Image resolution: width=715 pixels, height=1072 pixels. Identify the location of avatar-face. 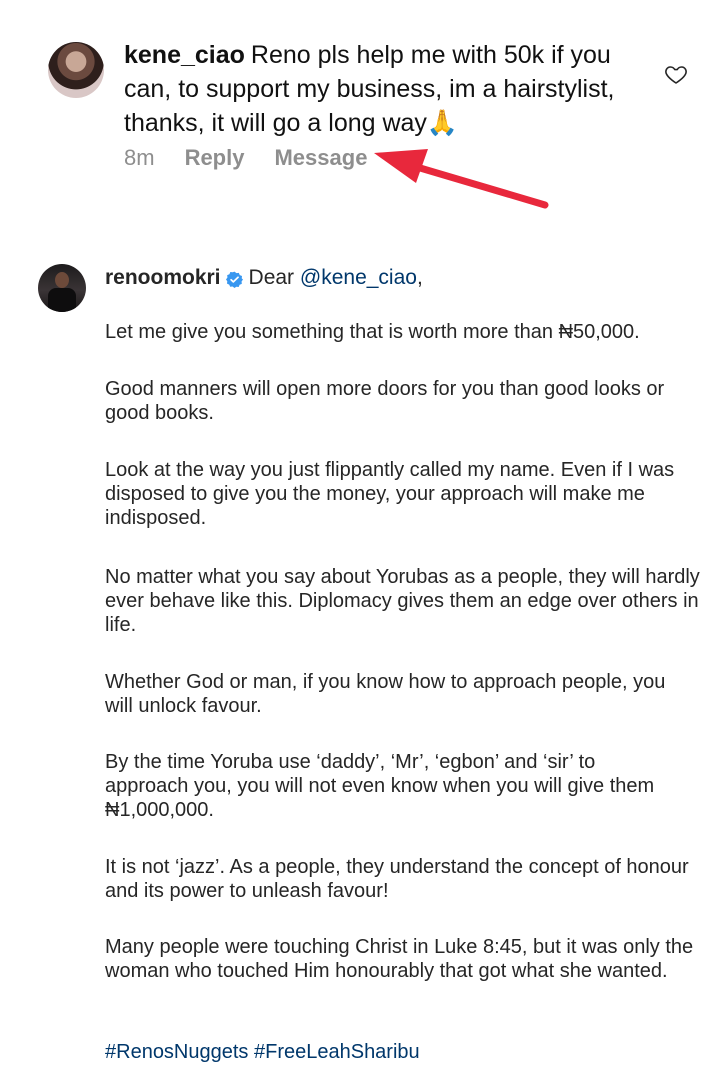
(62, 280).